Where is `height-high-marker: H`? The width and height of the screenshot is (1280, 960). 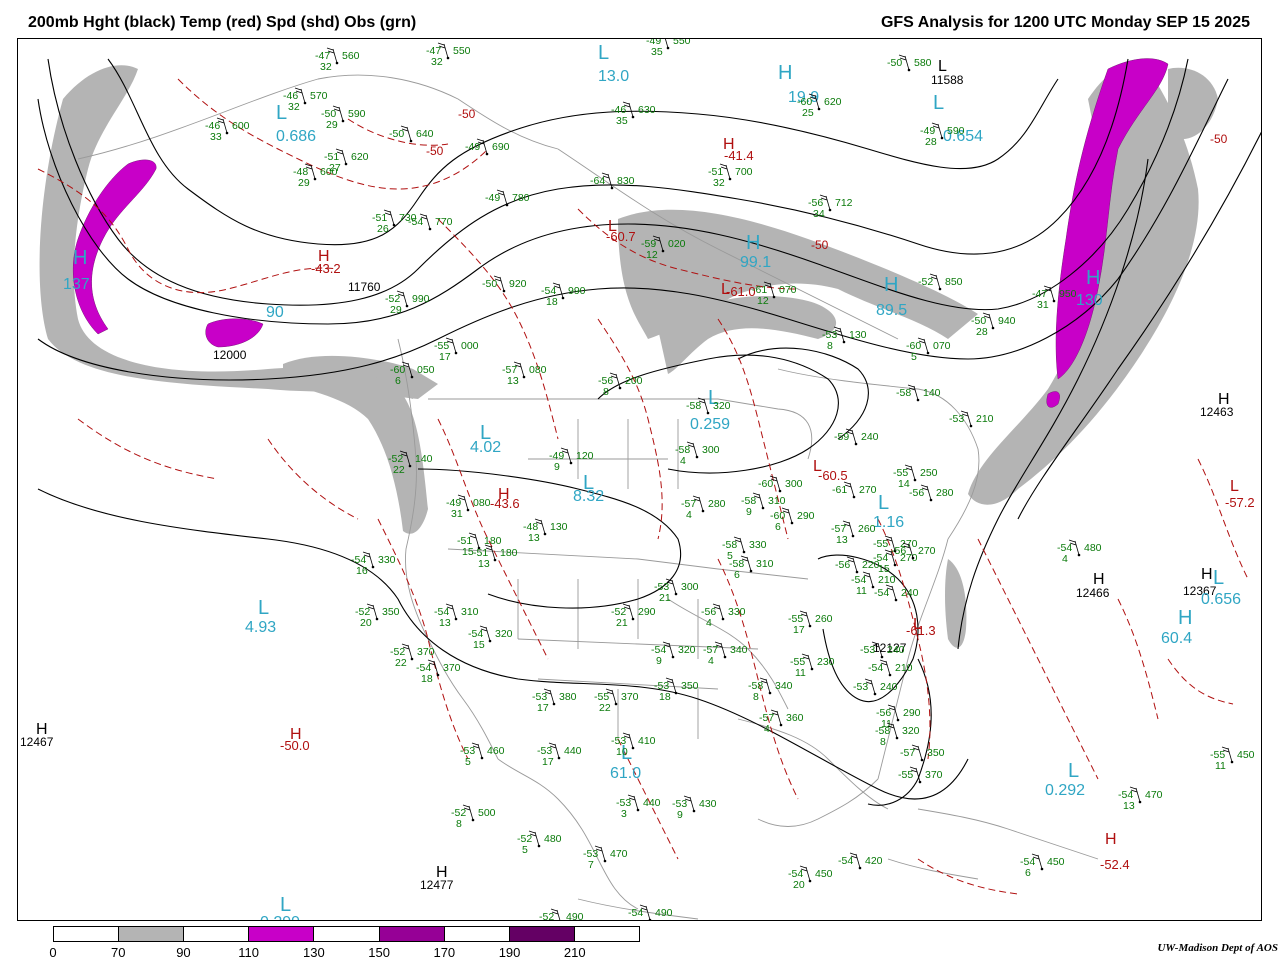 height-high-marker: H is located at coordinates (442, 872).